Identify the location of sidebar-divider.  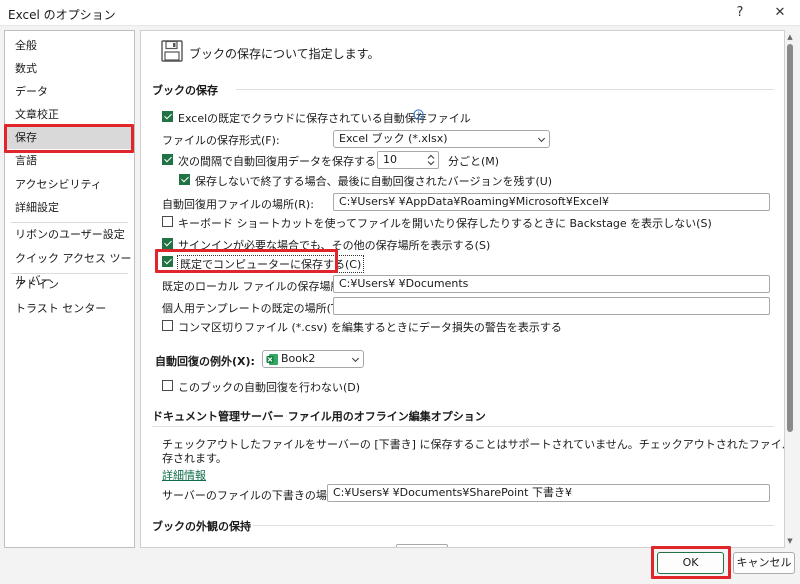
(69, 222).